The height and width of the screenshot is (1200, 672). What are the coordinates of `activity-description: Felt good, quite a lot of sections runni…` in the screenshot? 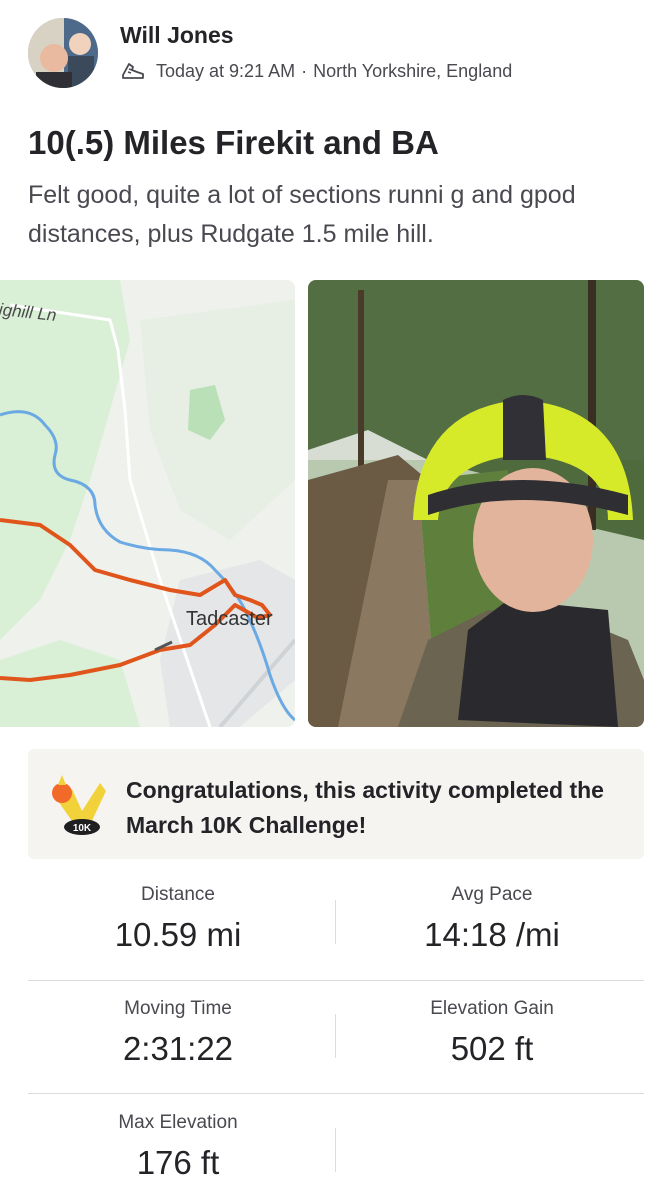 It's located at (302, 214).